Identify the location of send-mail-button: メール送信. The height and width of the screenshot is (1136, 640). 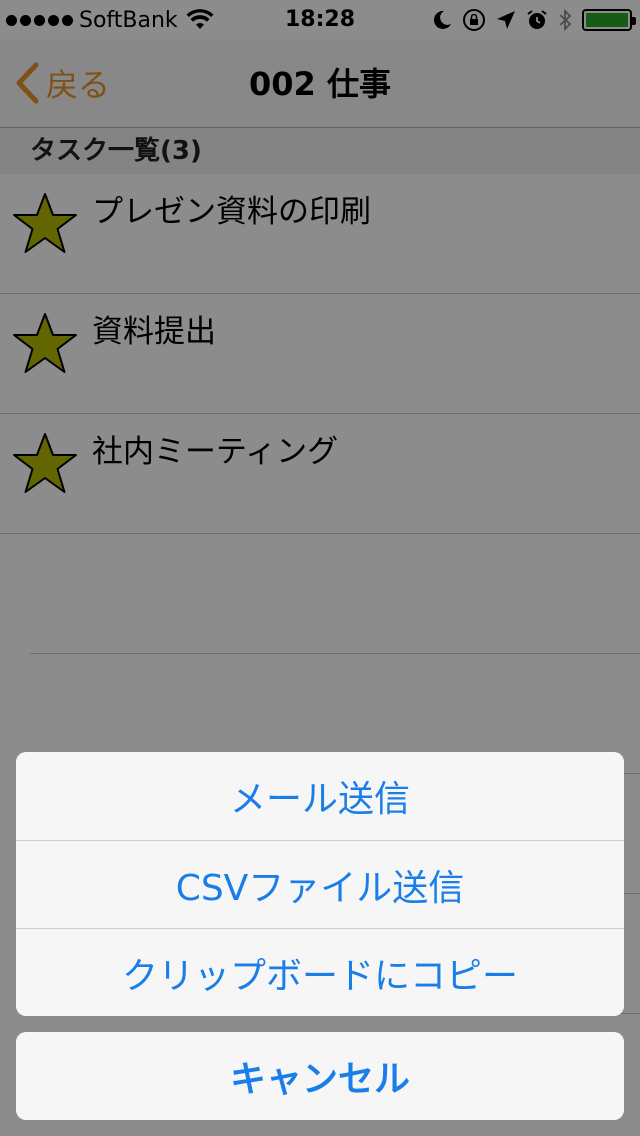
(320, 796).